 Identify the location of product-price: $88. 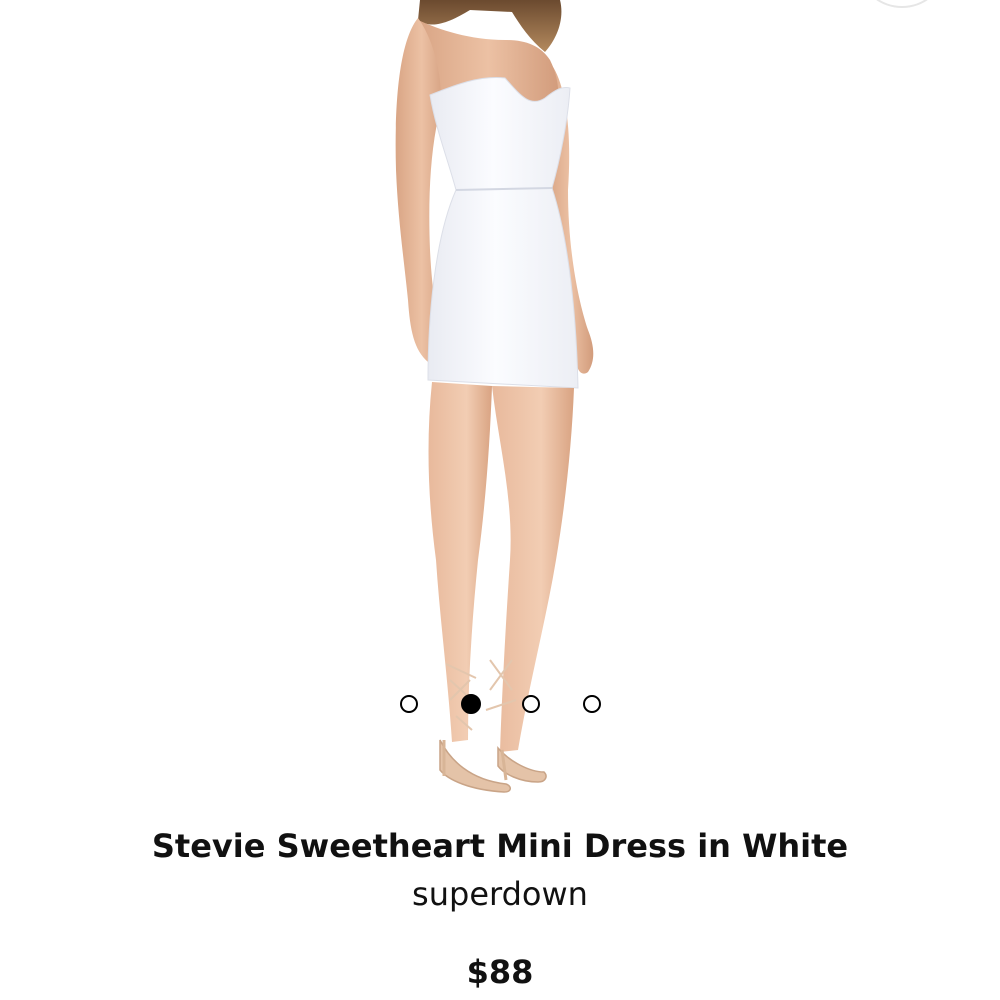
(500, 972).